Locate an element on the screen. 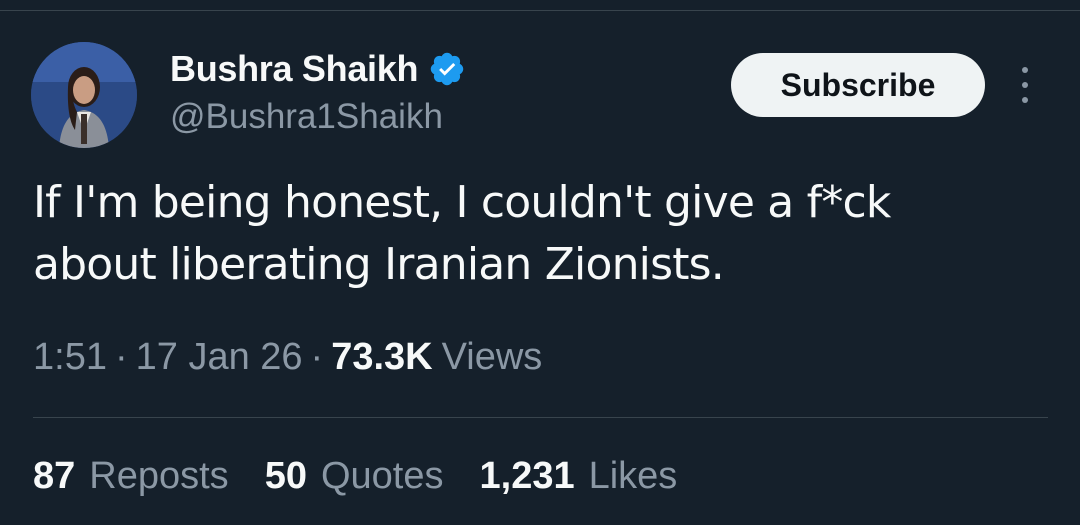 This screenshot has width=1080, height=525. tweet-meta: 1:51 · 17 Jan 26 · 73.3K Views is located at coordinates (287, 357).